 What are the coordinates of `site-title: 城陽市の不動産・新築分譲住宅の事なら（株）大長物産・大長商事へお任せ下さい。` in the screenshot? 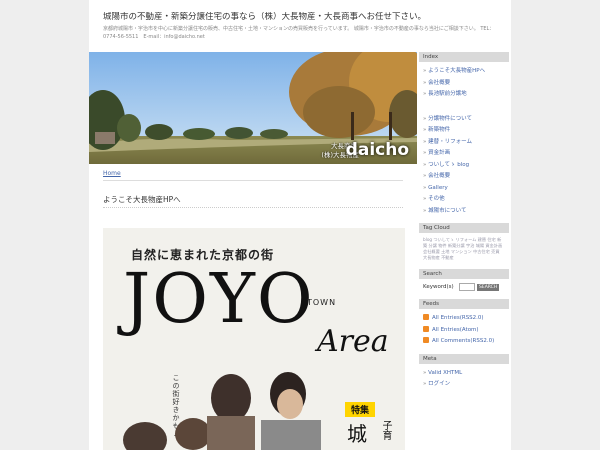 It's located at (303, 17).